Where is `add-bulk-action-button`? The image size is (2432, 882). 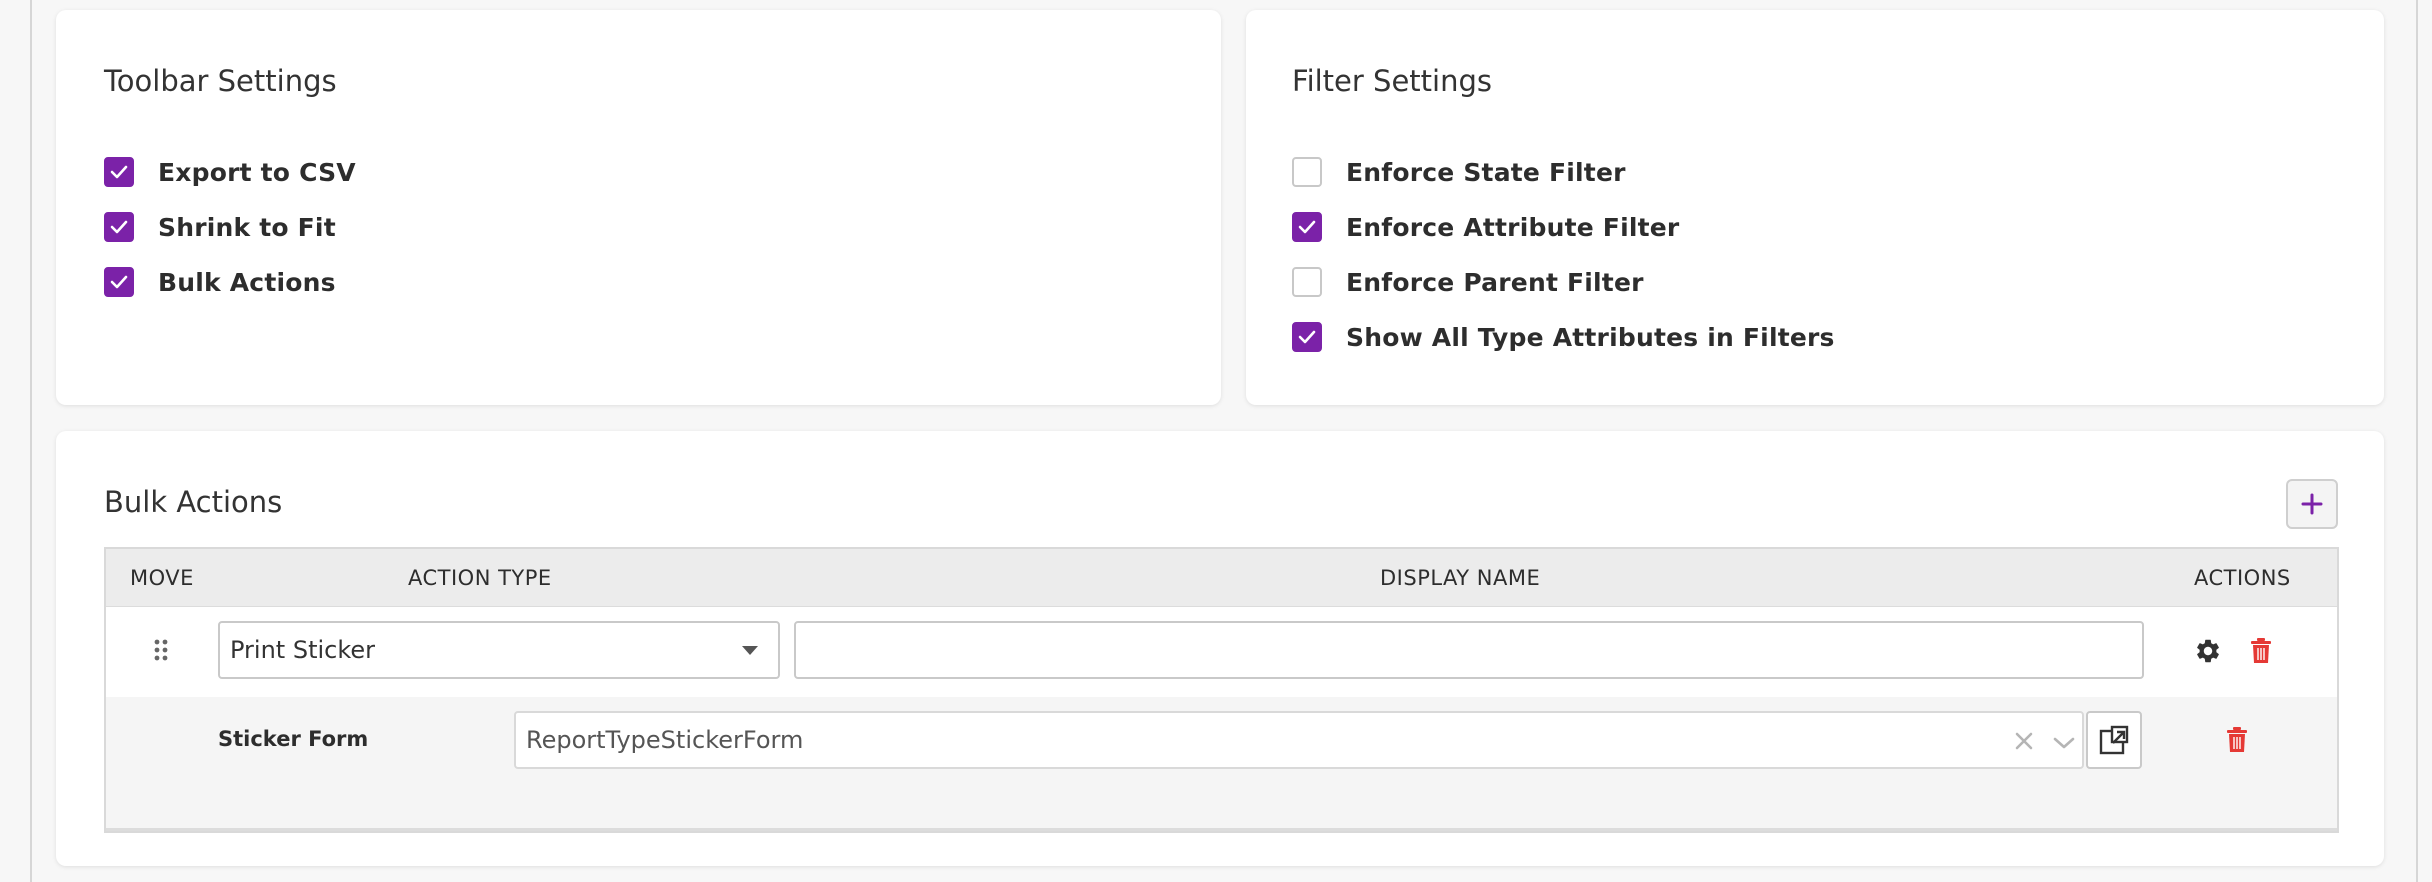
add-bulk-action-button is located at coordinates (2312, 504).